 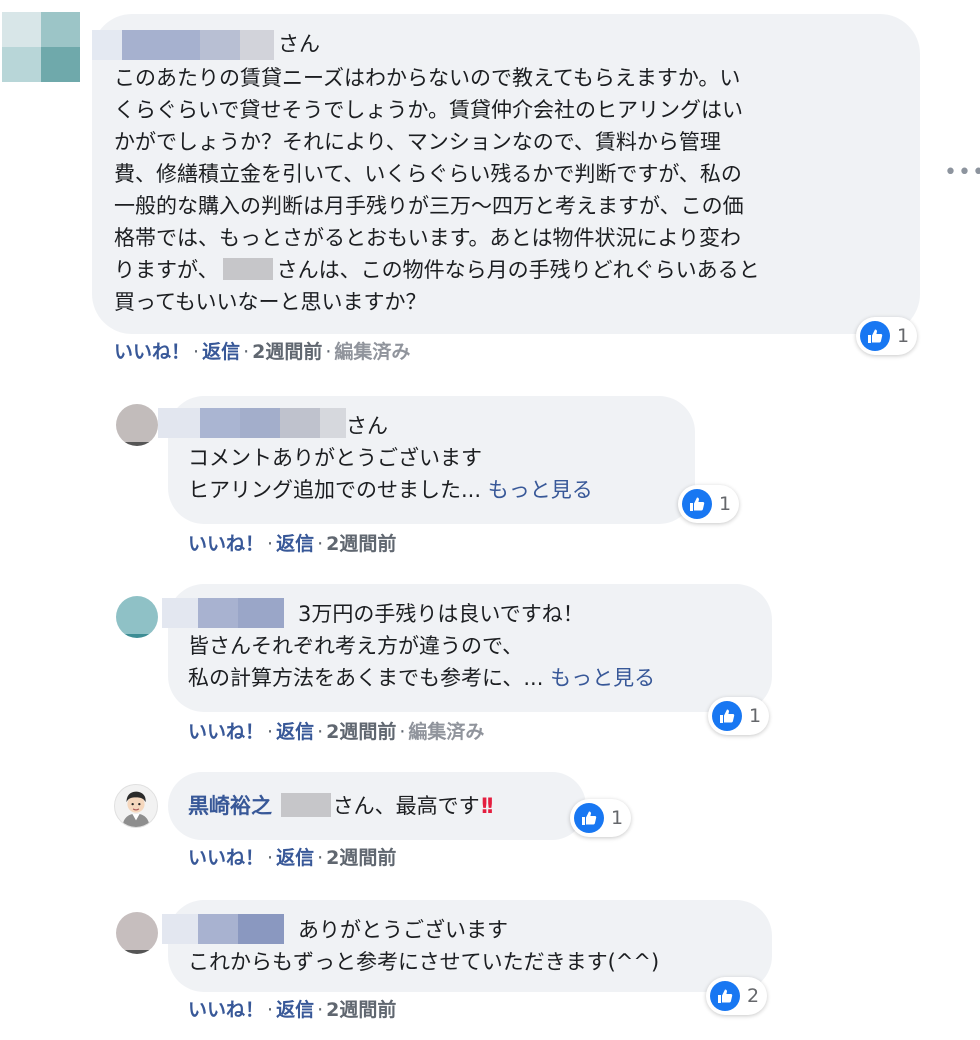 What do you see at coordinates (335, 458) in the screenshot?
I see `comment-text-line: コメントありがとうございます` at bounding box center [335, 458].